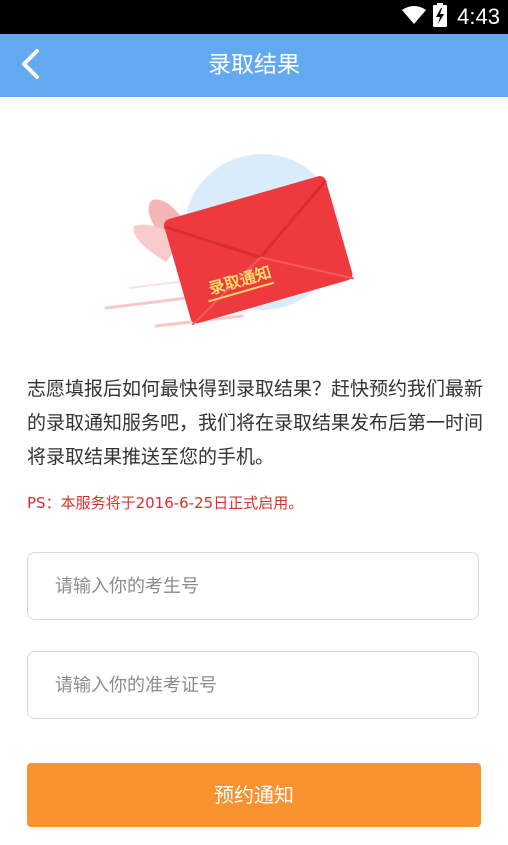 The width and height of the screenshot is (508, 845). I want to click on back-button, so click(30, 65).